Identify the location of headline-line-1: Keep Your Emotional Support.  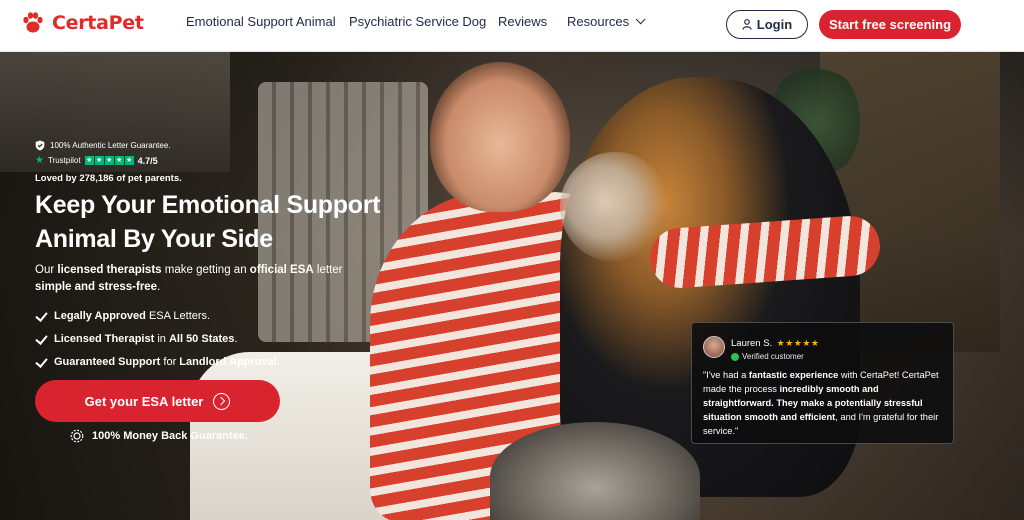
(208, 205).